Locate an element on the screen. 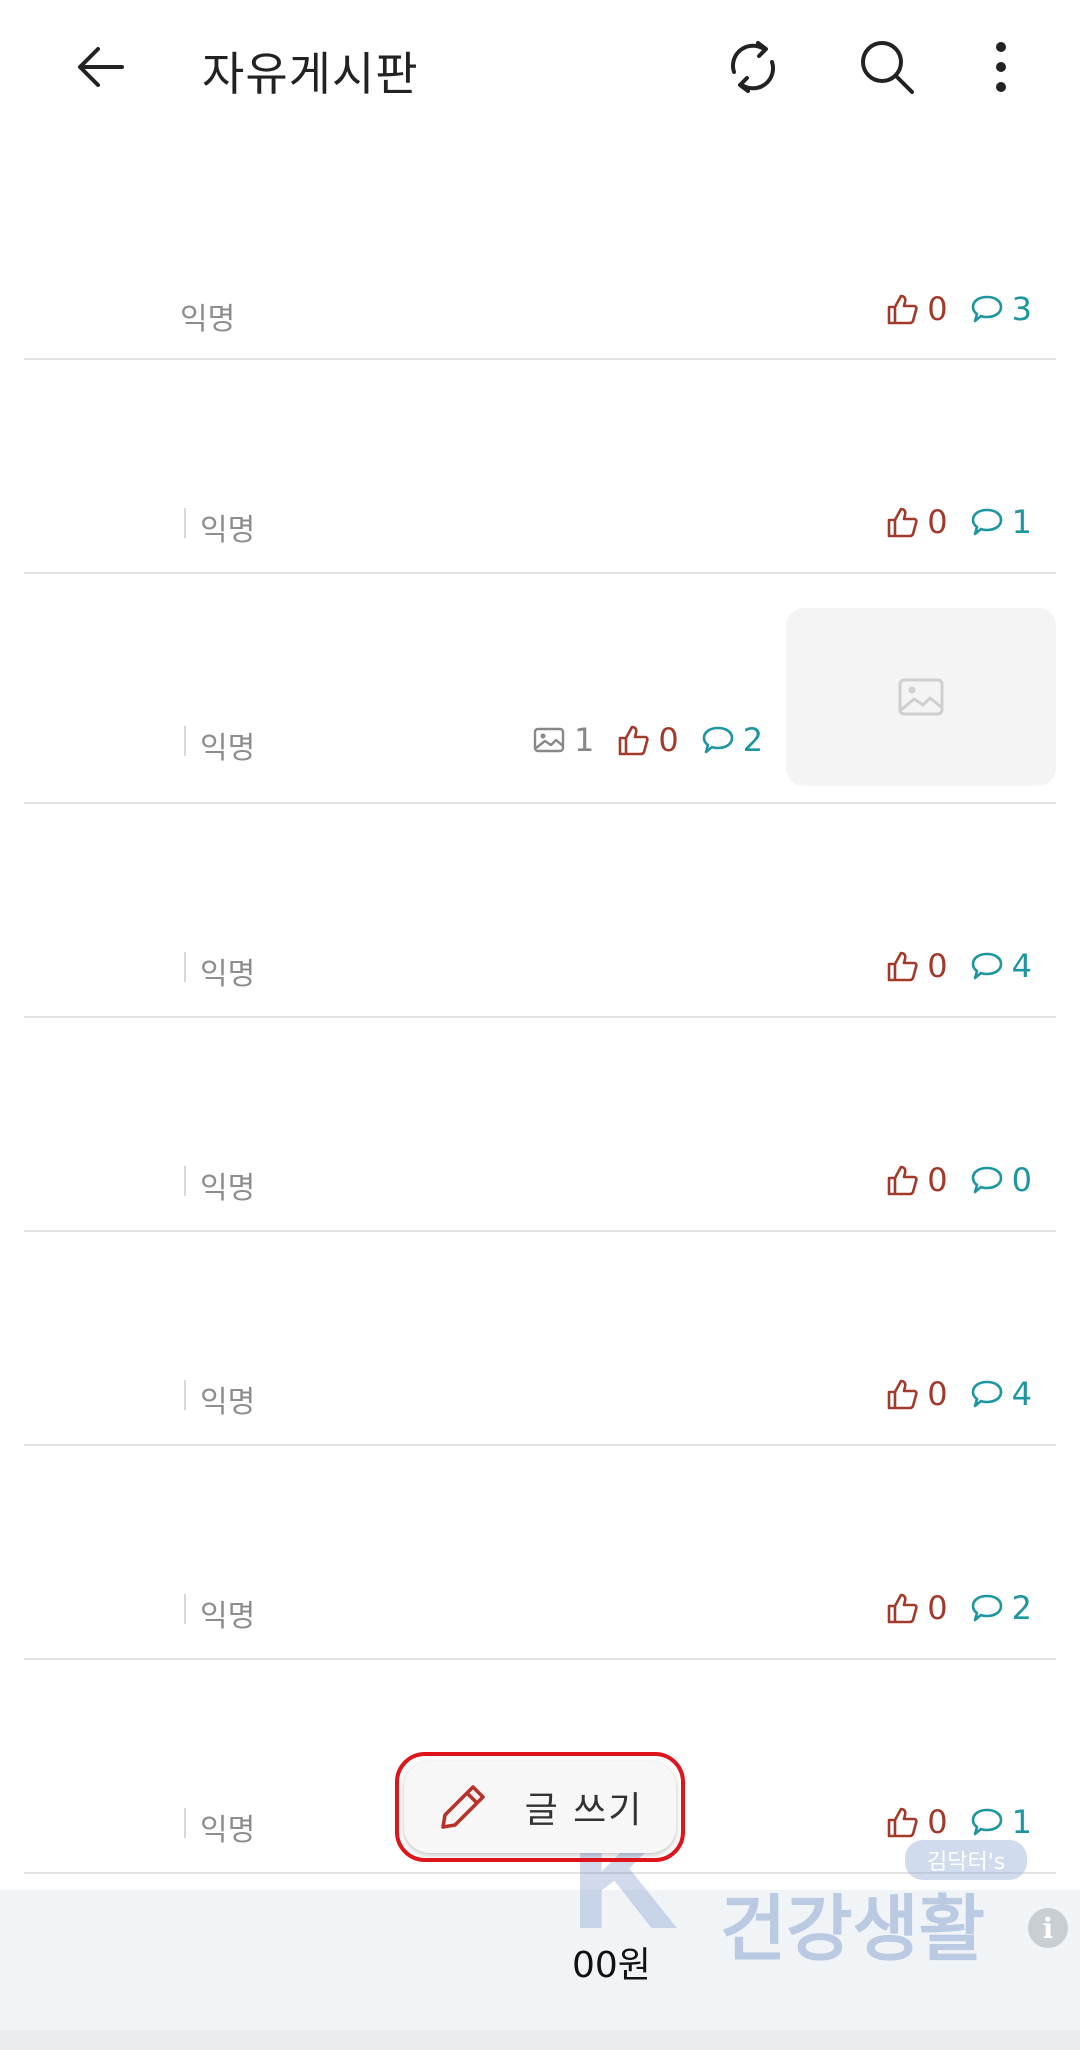 The image size is (1080, 2050). post-item: 익명 0 0 is located at coordinates (540, 1125).